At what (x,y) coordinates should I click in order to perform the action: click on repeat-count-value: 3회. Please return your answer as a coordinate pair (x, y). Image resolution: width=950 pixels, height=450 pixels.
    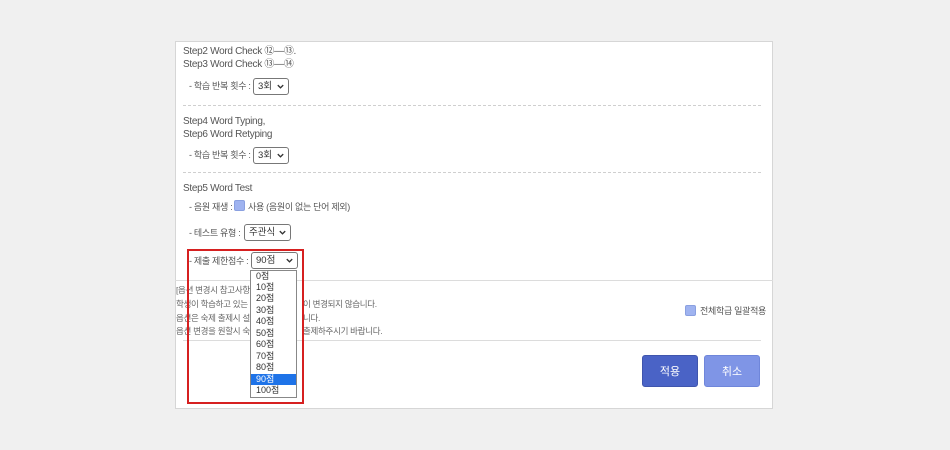
    Looking at the image, I should click on (265, 86).